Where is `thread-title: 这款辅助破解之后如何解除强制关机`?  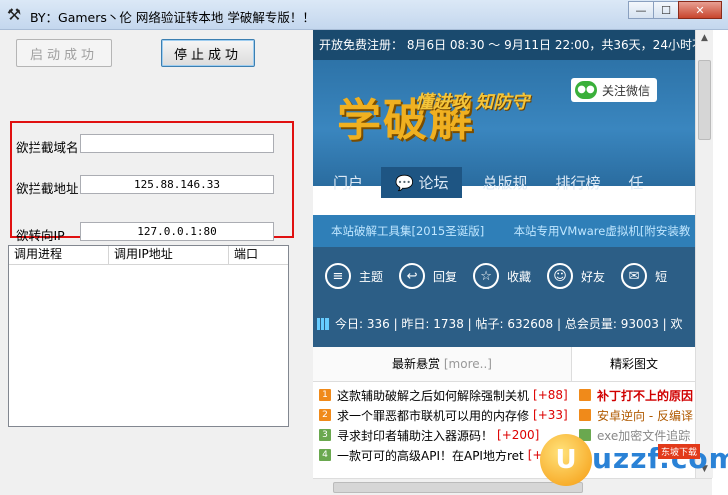
thread-title: 这款辅助破解之后如何解除强制关机 is located at coordinates (433, 395).